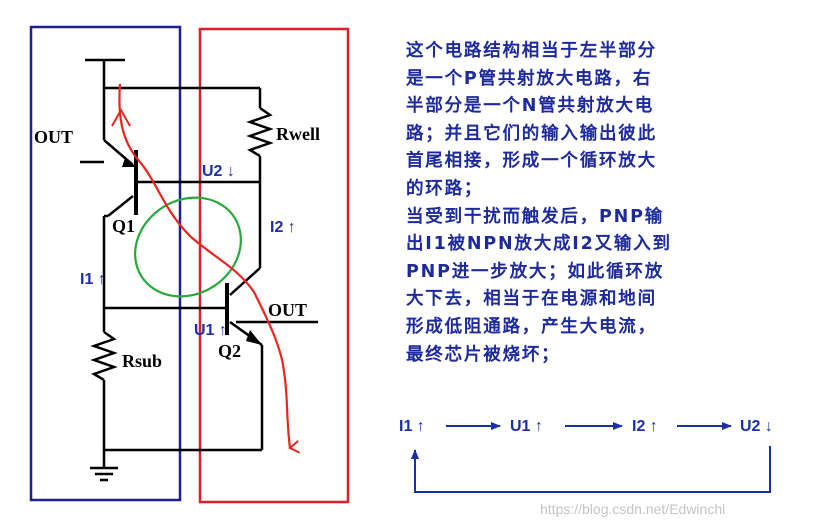  Describe the element at coordinates (142, 361) in the screenshot. I see `rsub-label: Rsub` at that location.